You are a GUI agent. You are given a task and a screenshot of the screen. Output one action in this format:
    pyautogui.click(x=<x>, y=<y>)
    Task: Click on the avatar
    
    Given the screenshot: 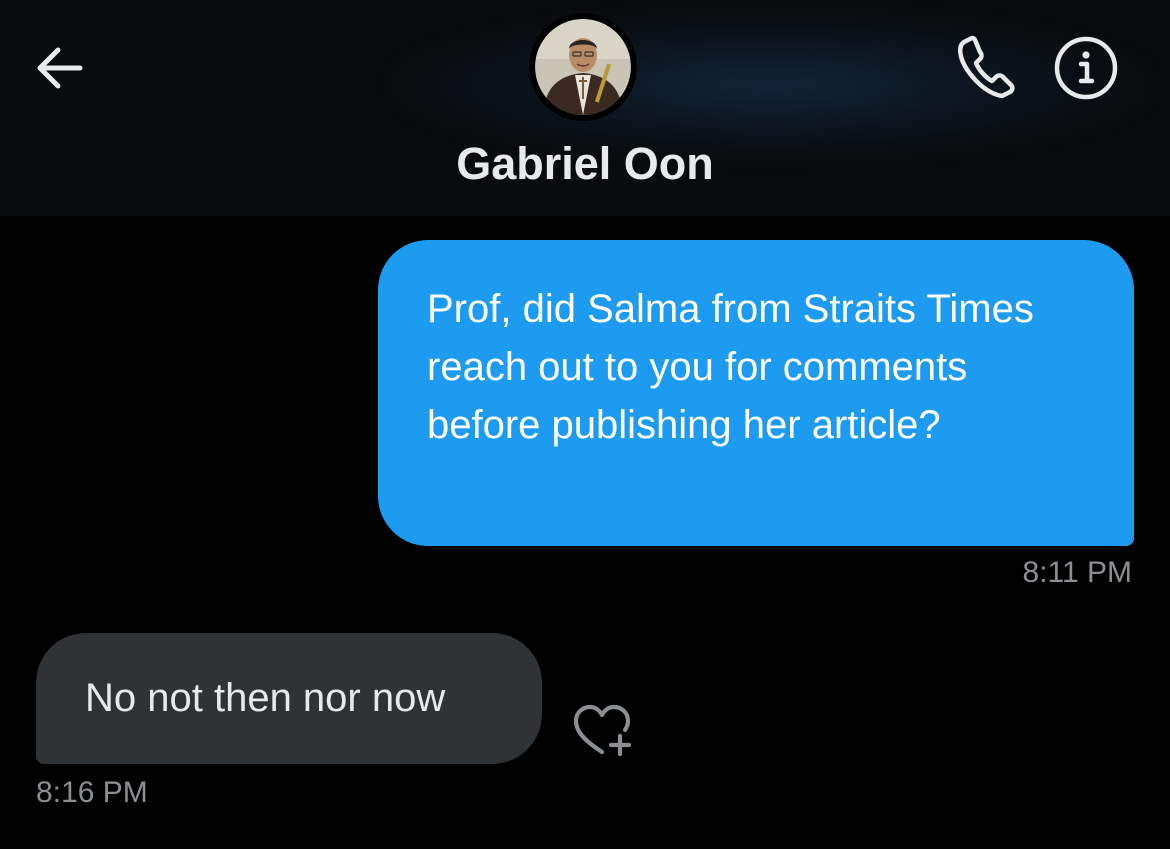 What is the action you would take?
    pyautogui.click(x=583, y=67)
    